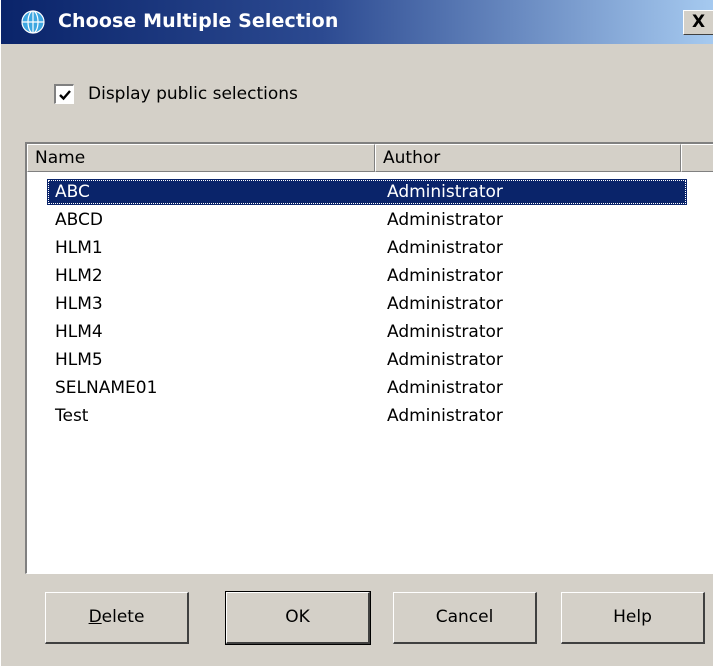  What do you see at coordinates (193, 94) in the screenshot?
I see `display-public-label: Display public selections` at bounding box center [193, 94].